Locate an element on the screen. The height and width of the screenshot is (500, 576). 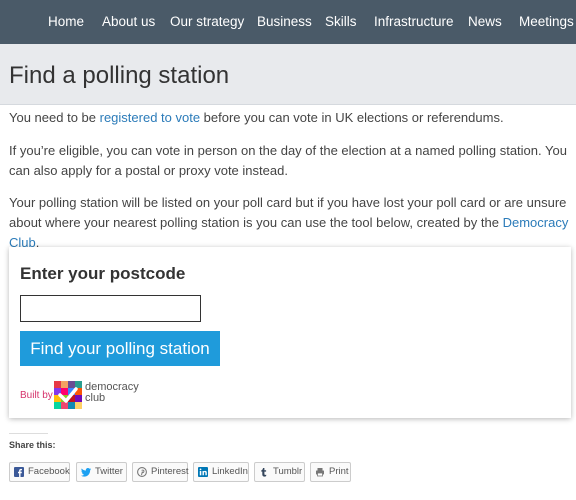
share-pinterest-label: Pinterest is located at coordinates (170, 471).